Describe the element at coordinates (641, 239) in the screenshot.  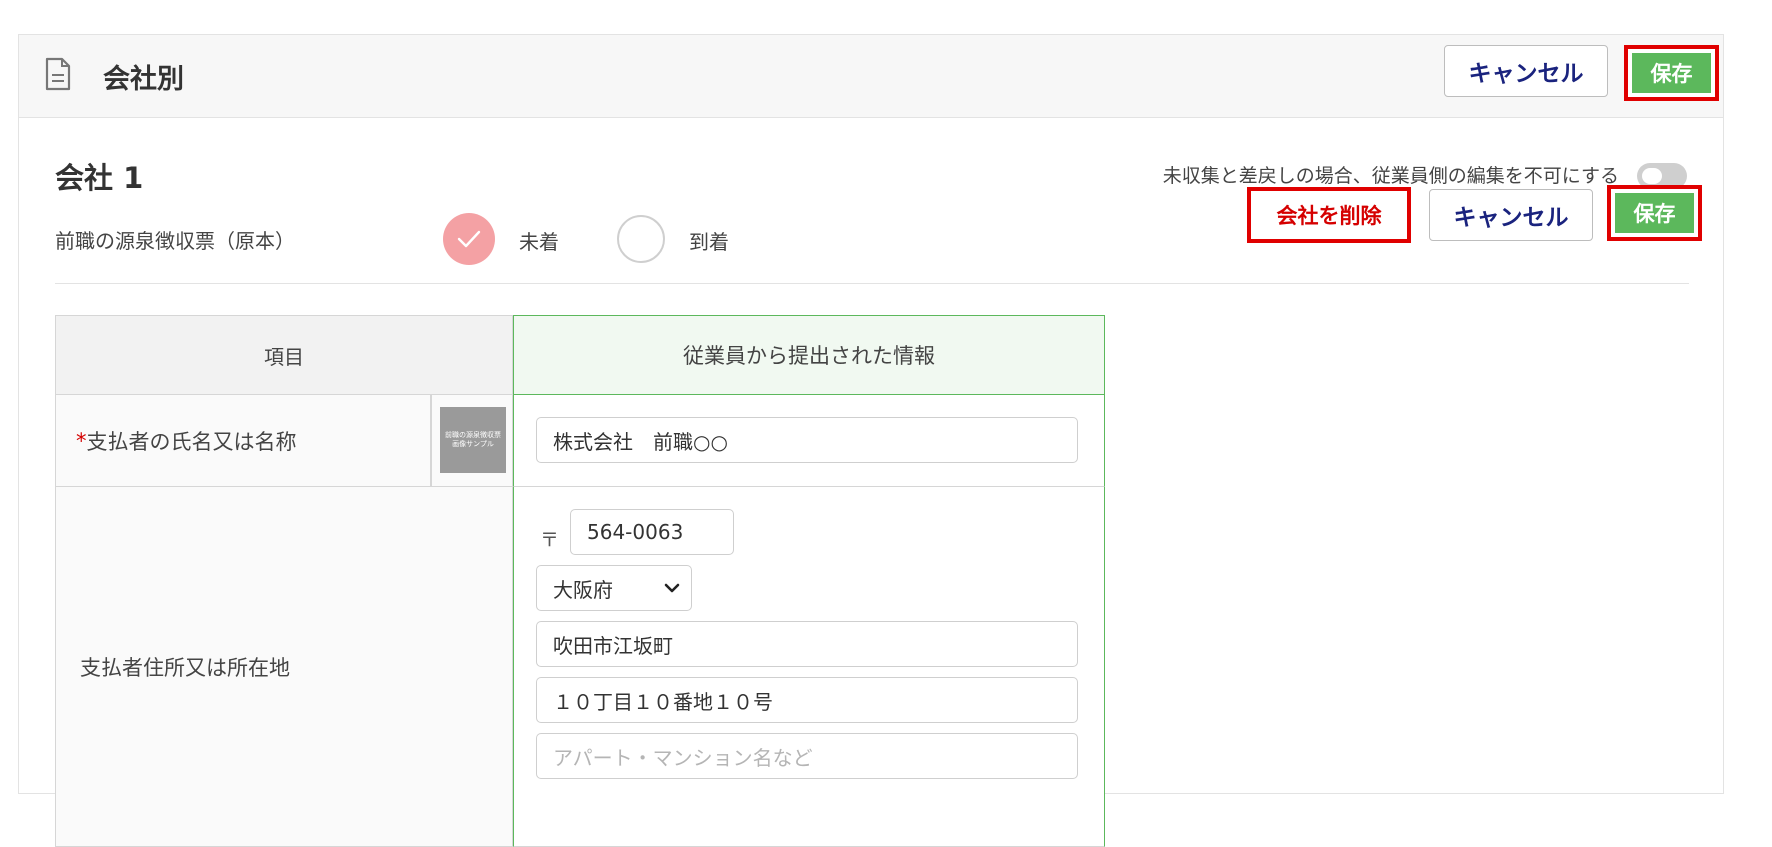
I see `status-radio-arrived` at that location.